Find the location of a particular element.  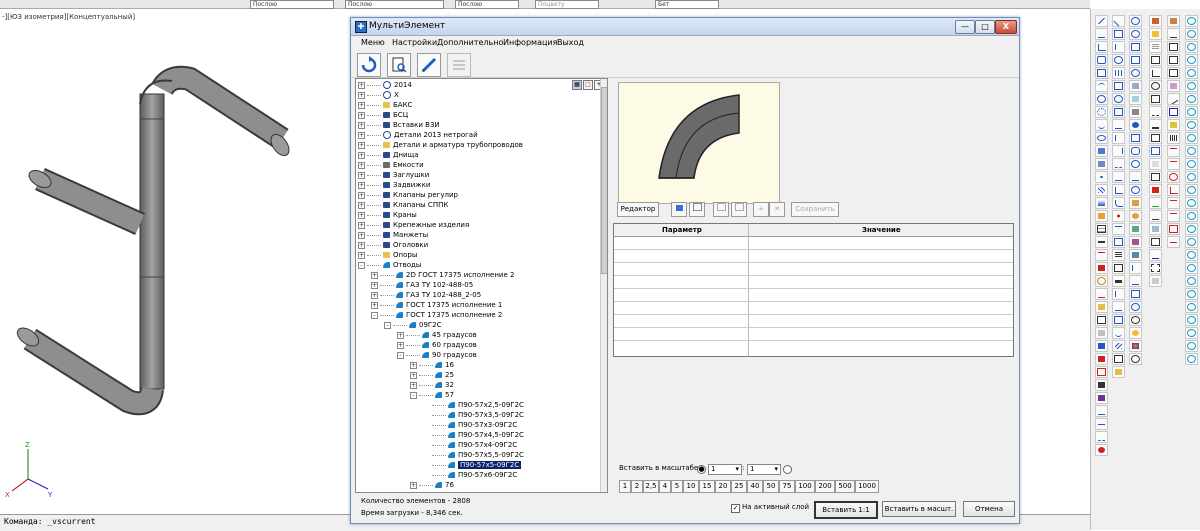

ring-25-icon is located at coordinates (1191, 333).